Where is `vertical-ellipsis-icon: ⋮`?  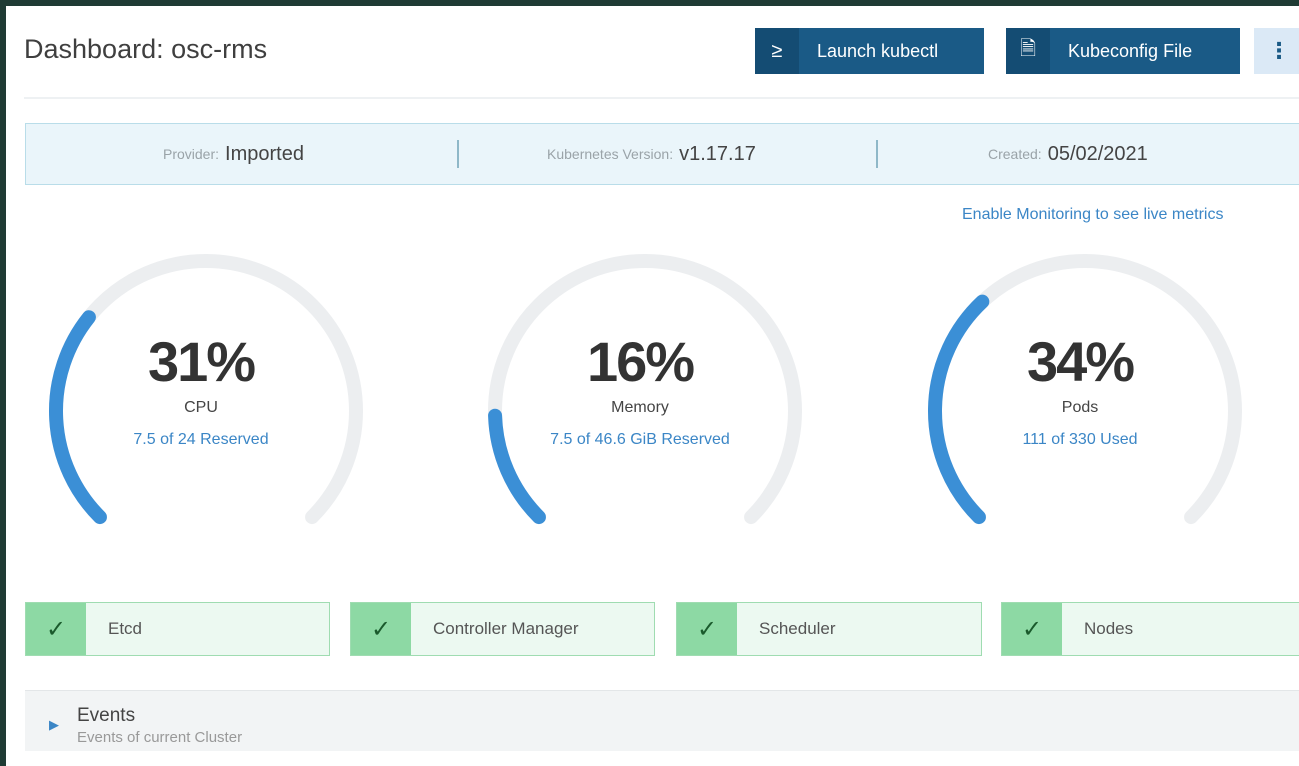 vertical-ellipsis-icon: ⋮ is located at coordinates (1279, 50).